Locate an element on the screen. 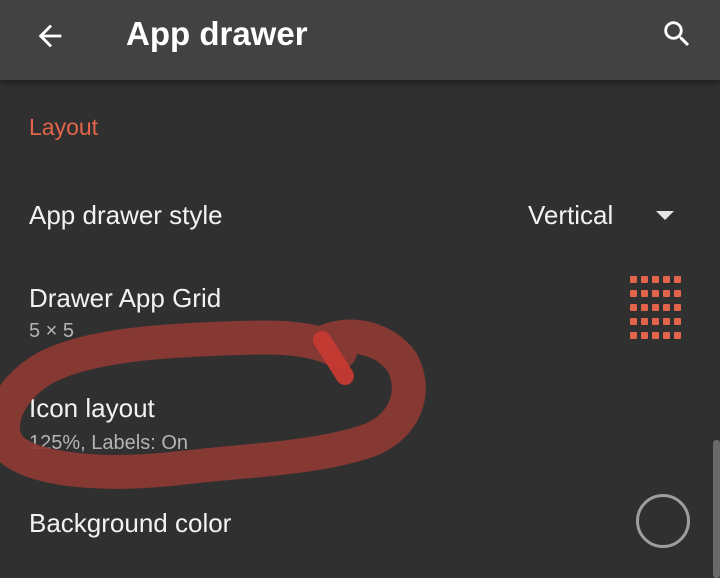 The height and width of the screenshot is (578, 720). setting-title: Icon layout is located at coordinates (92, 408).